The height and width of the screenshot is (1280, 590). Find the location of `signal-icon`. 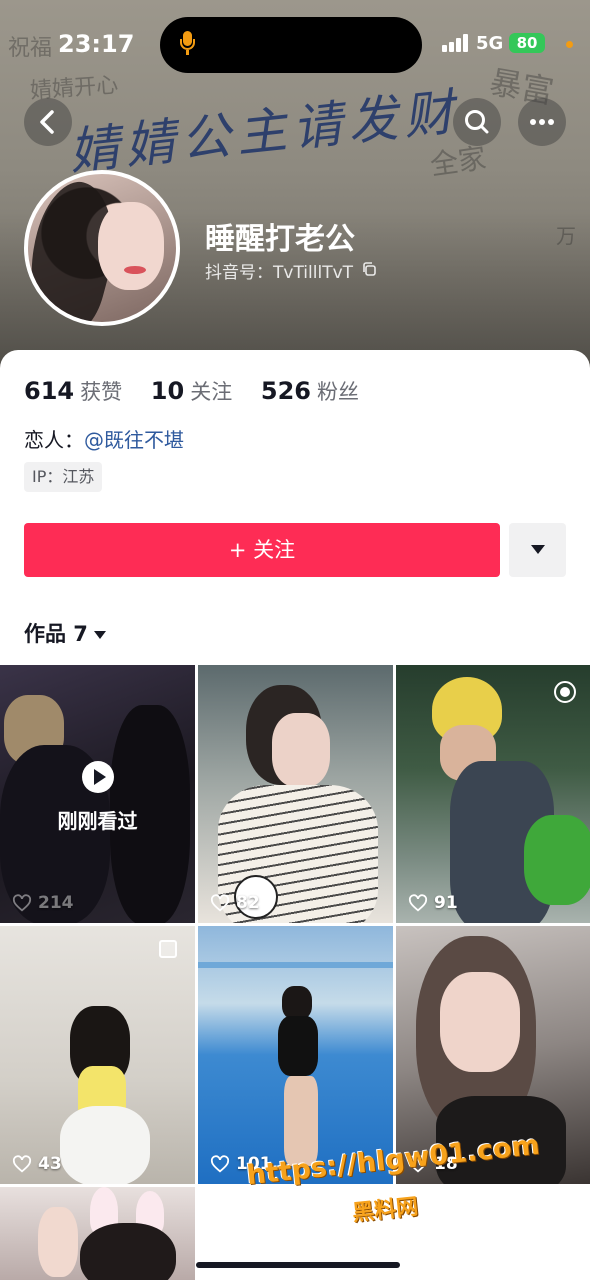

signal-icon is located at coordinates (456, 43).